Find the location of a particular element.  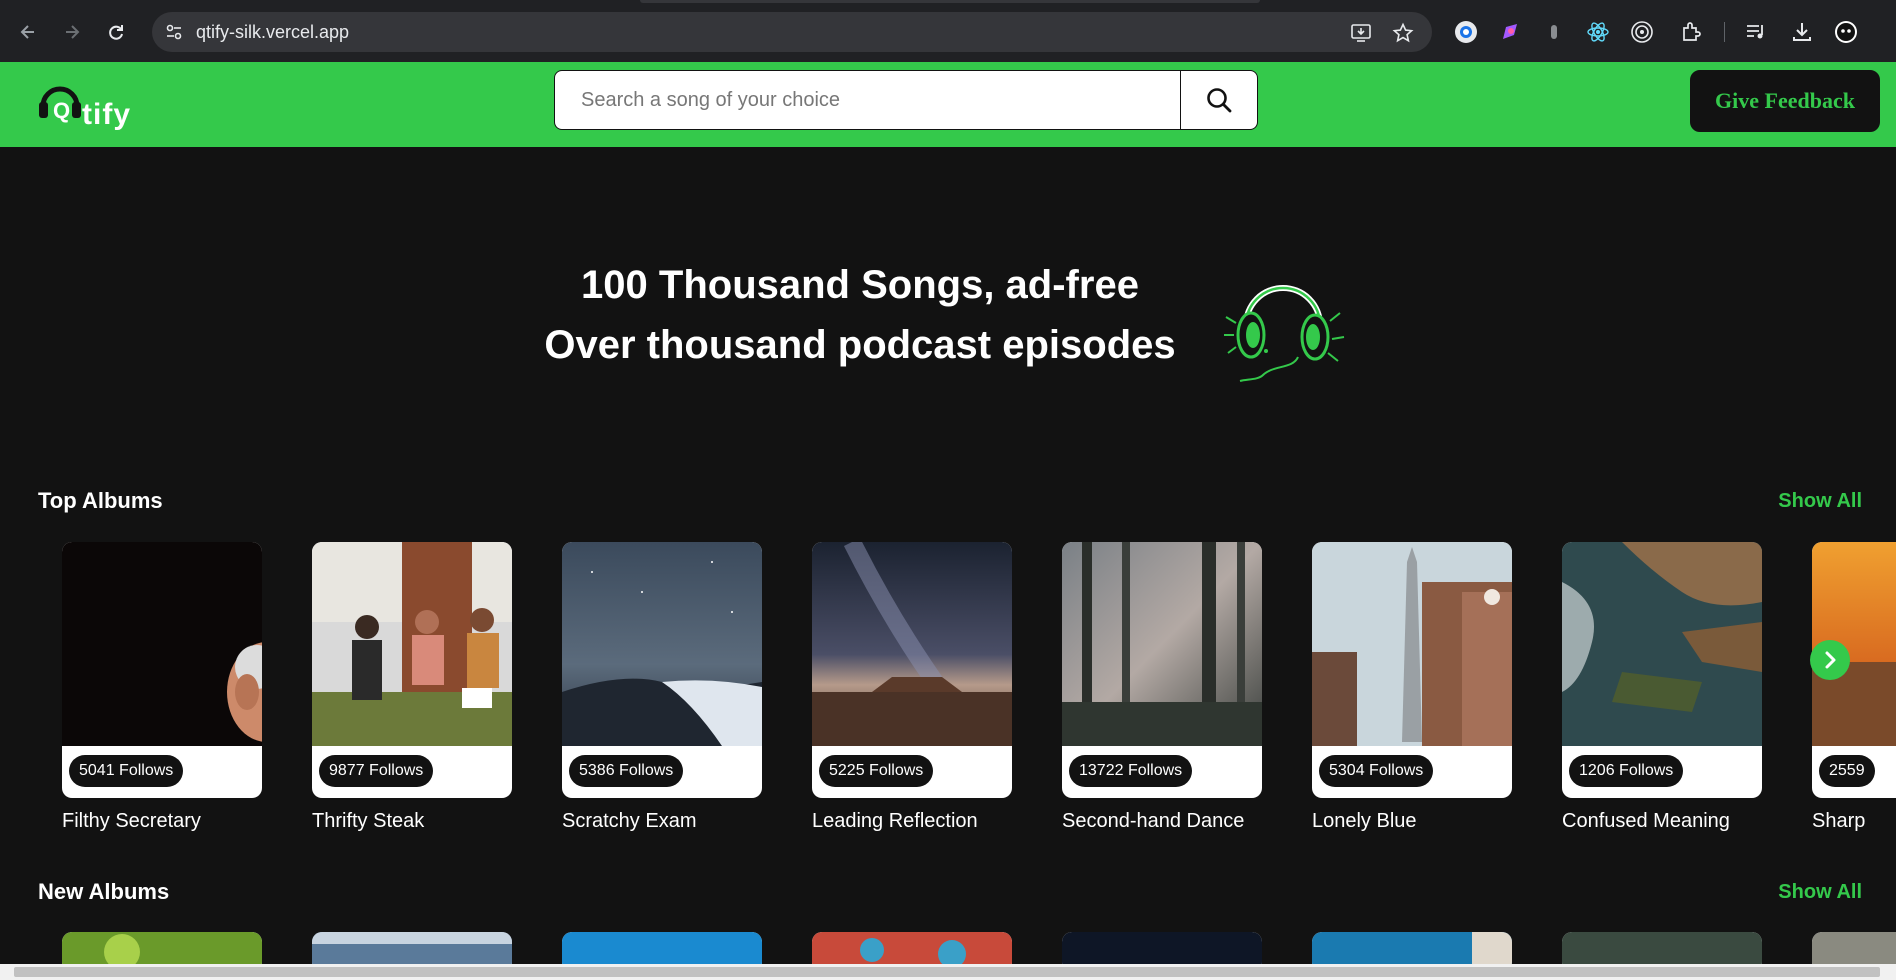

extension-1-icon is located at coordinates (1466, 32).